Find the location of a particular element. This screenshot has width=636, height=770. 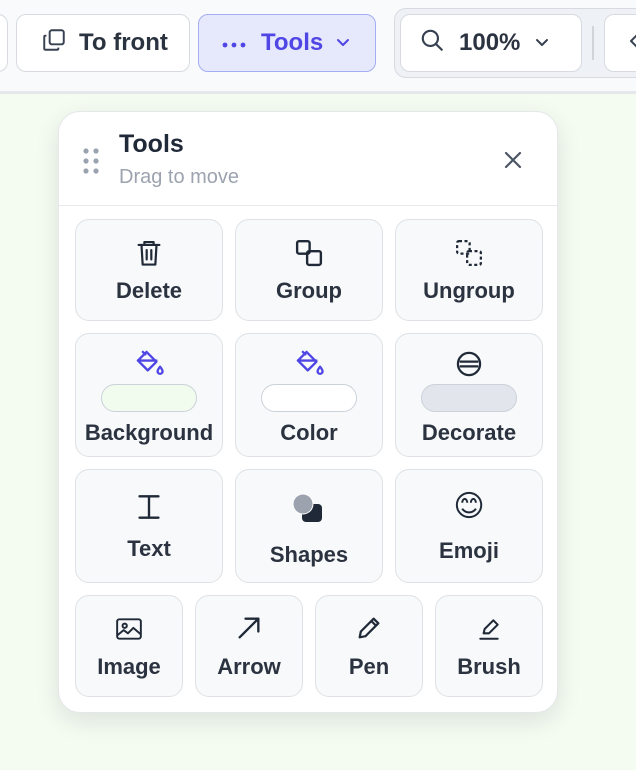

bring-to-front-icon is located at coordinates (54, 43).